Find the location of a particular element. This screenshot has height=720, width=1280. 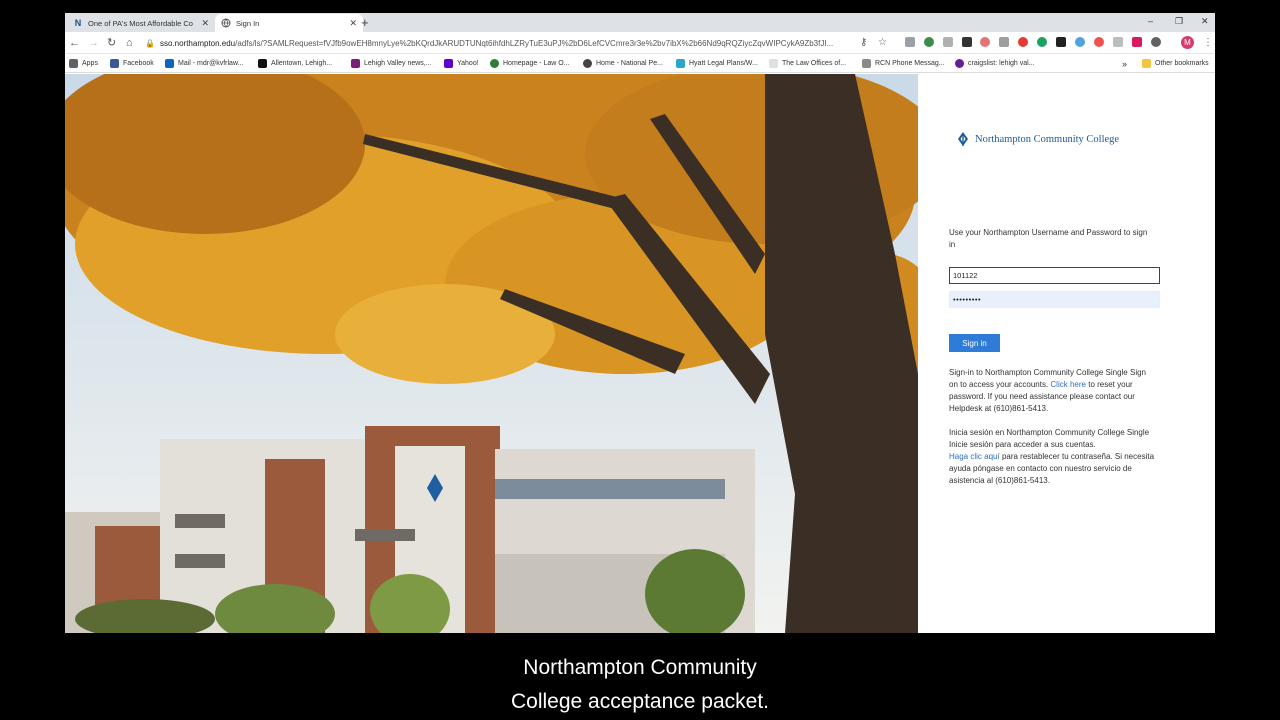

back-arrow-icon: ← is located at coordinates (74, 43).